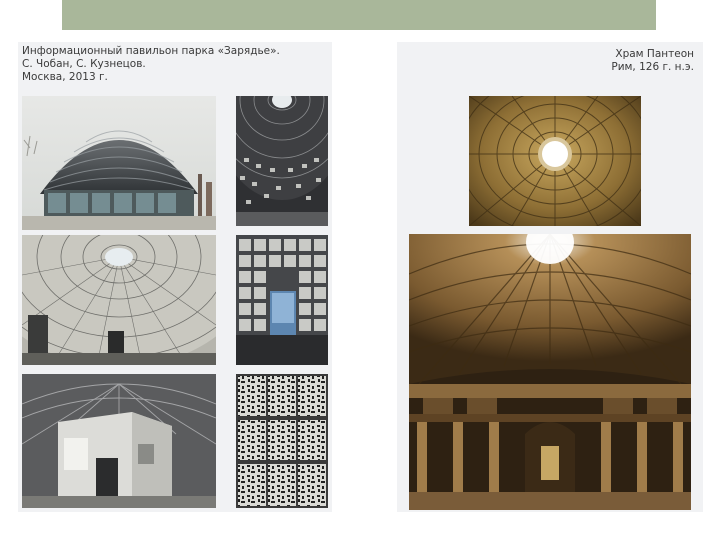 This screenshot has width=720, height=540. What do you see at coordinates (282, 441) in the screenshot?
I see `pavilion-pattern-wall-photo` at bounding box center [282, 441].